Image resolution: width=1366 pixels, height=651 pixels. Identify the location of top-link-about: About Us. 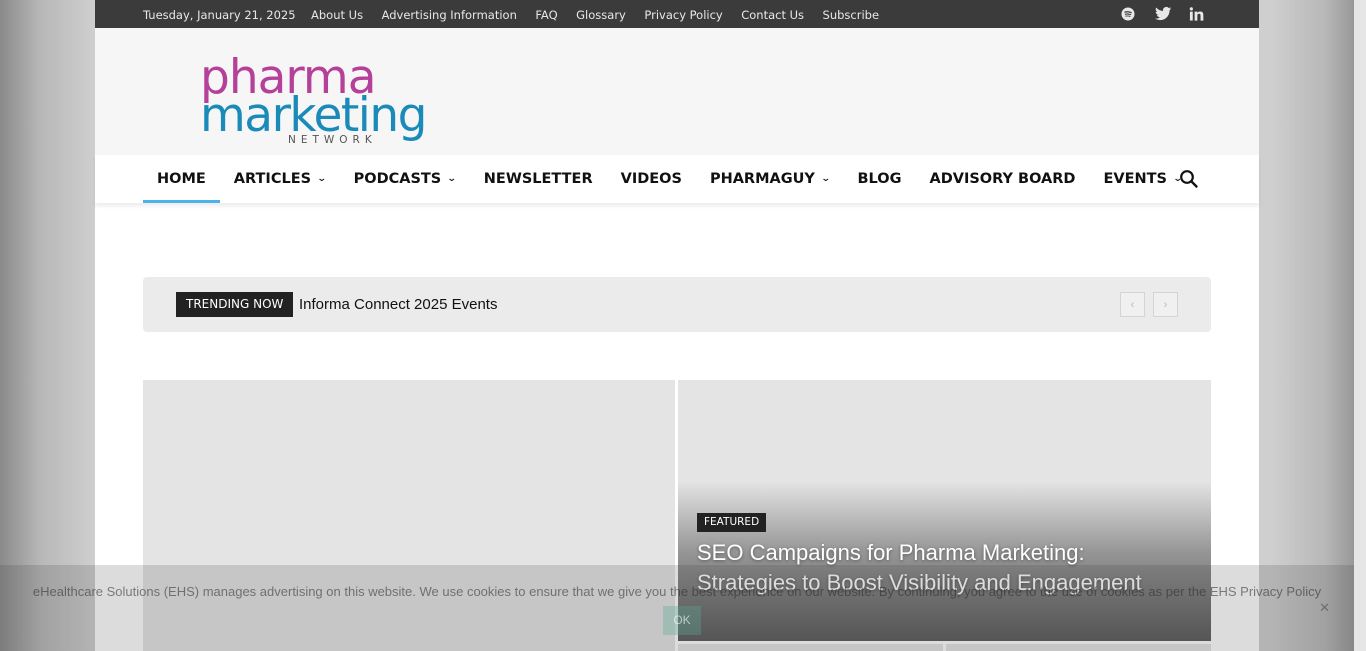
(337, 15).